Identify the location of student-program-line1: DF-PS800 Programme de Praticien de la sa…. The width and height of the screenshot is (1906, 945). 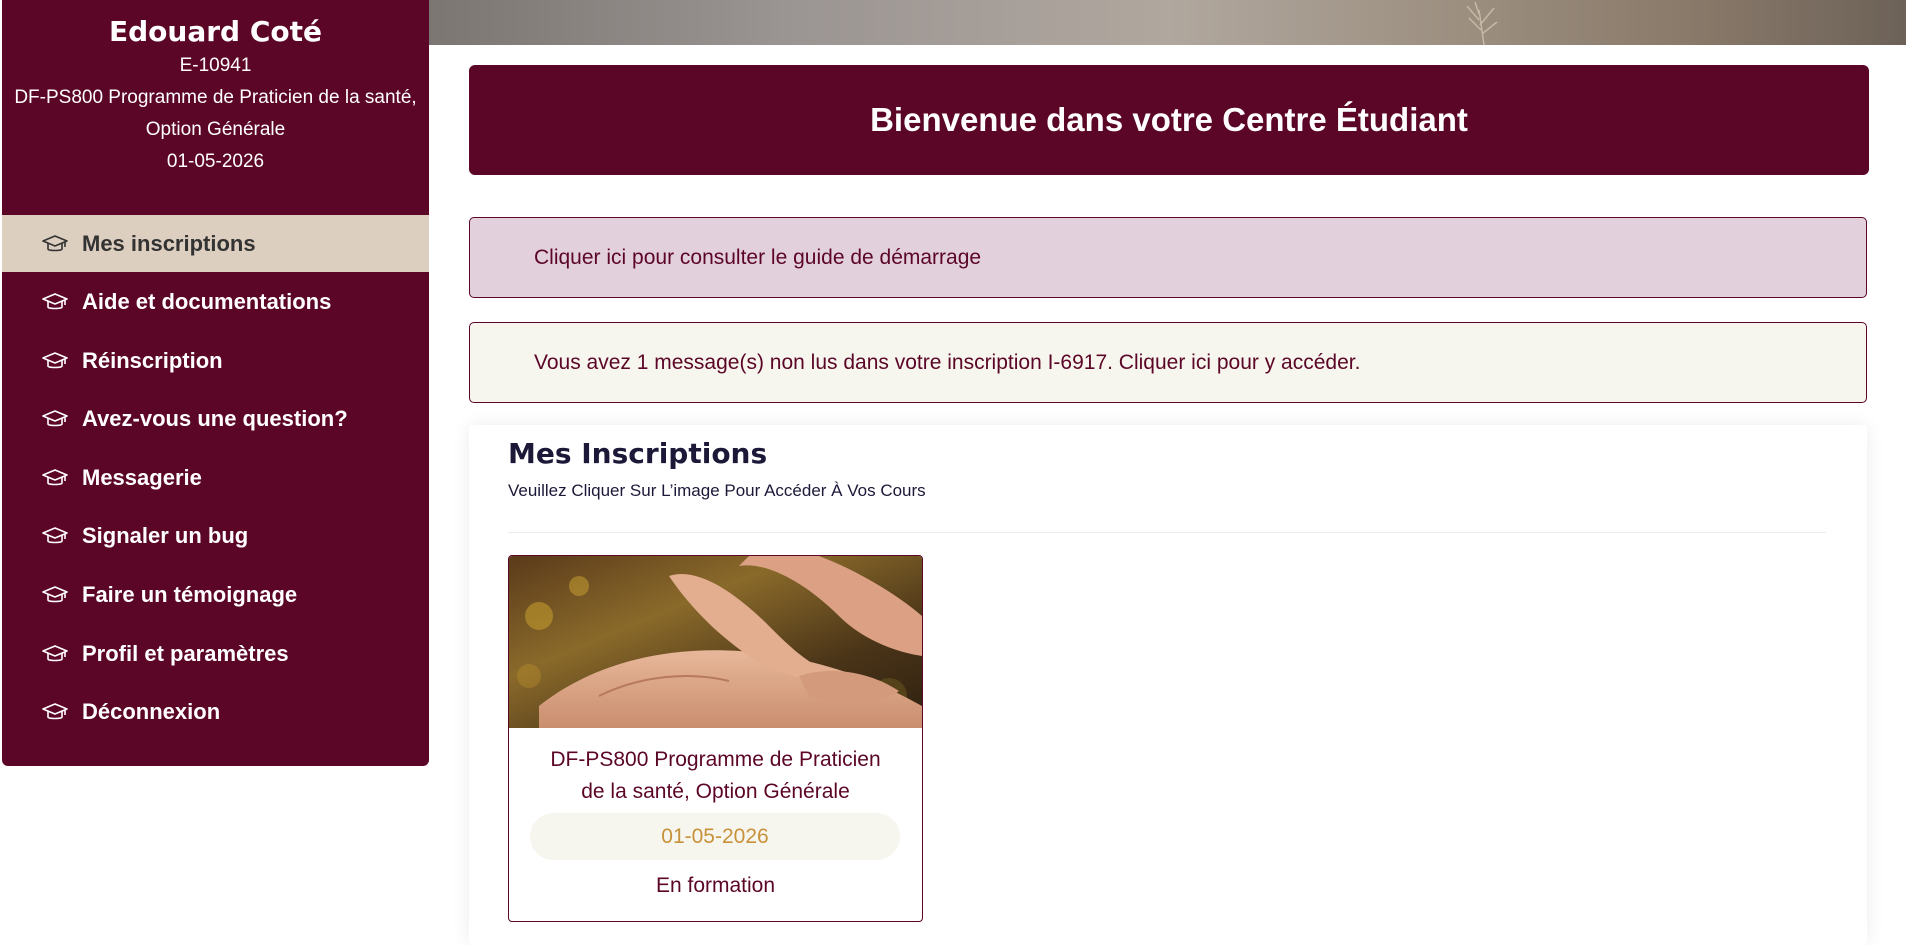
(215, 97).